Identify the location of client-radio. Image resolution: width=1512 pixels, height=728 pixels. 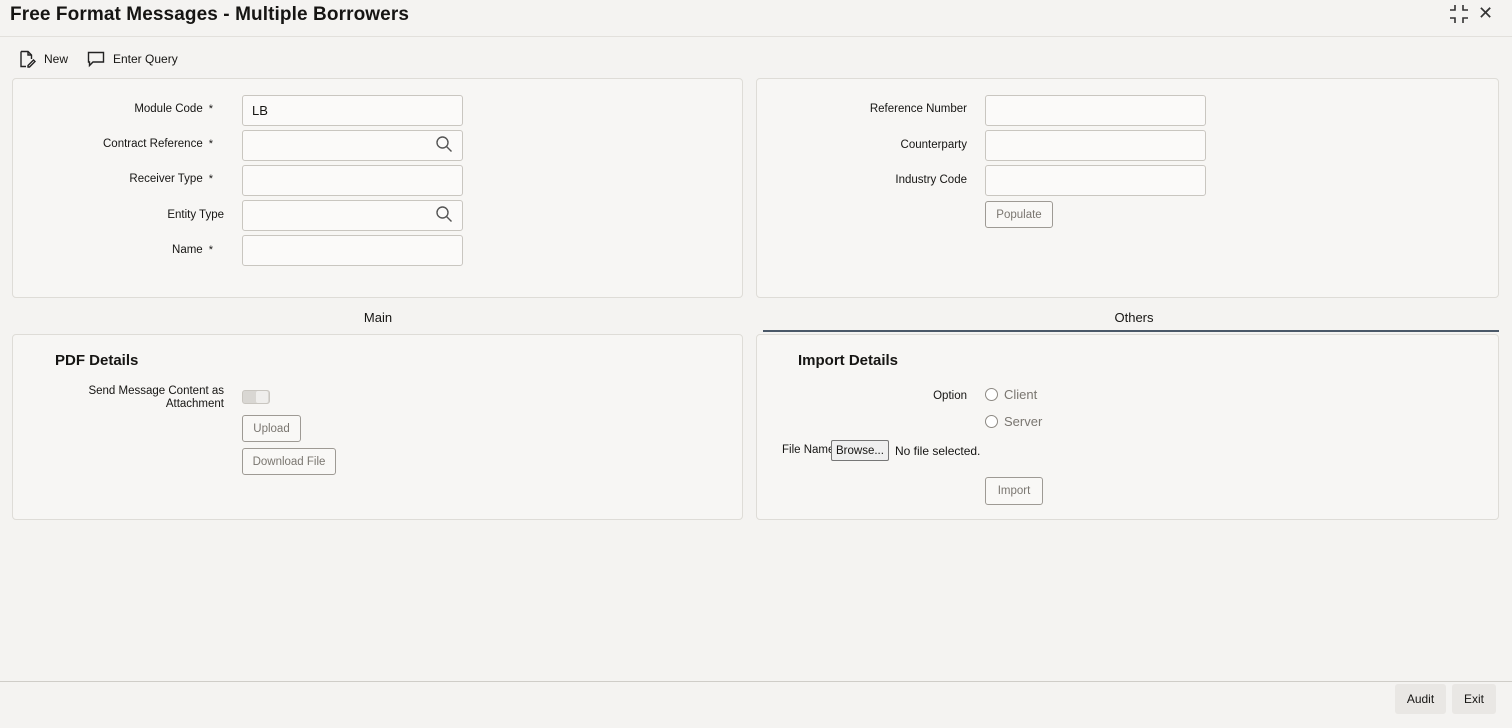
(991, 394).